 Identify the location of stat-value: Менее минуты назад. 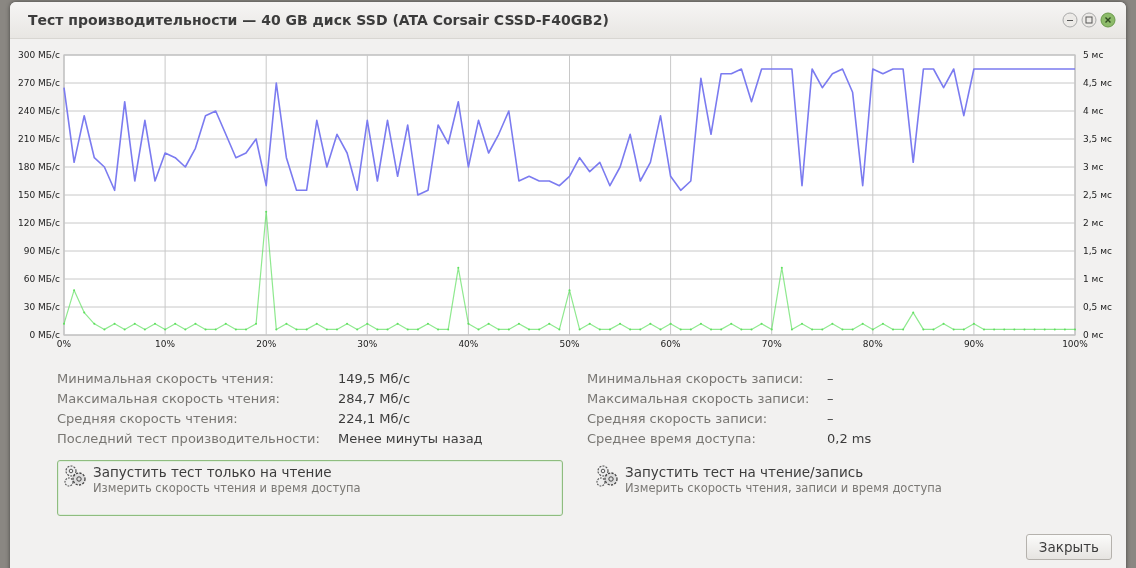
(411, 438).